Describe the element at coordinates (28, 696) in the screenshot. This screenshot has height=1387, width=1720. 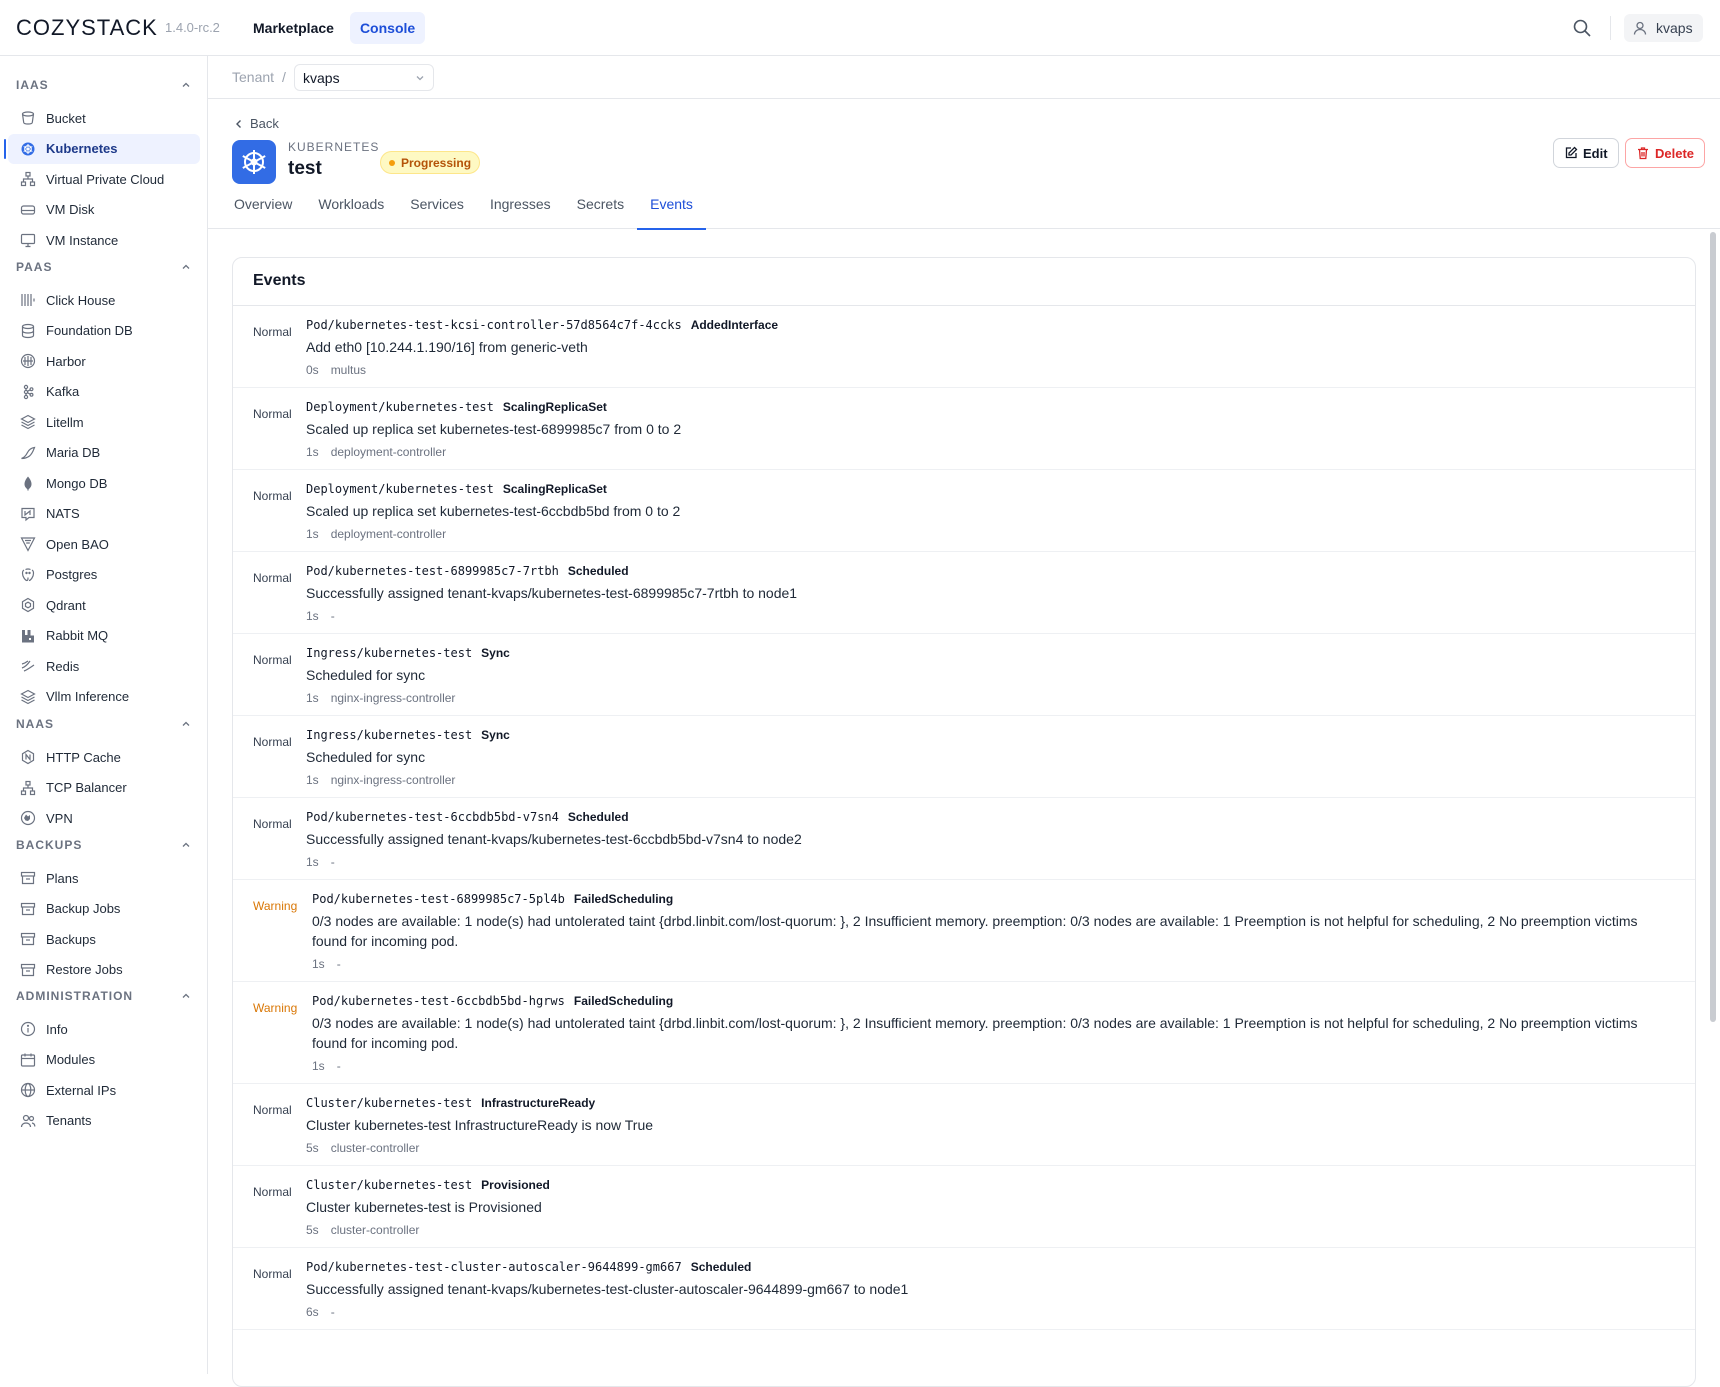
I see `layers-icon` at that location.